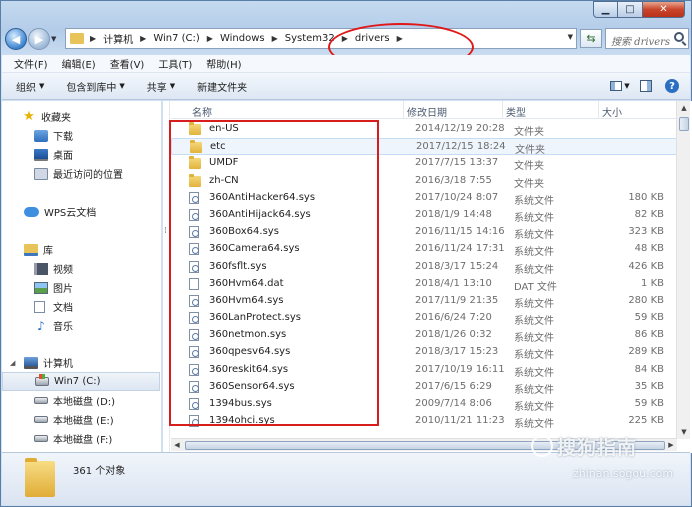 This screenshot has width=692, height=507. I want to click on recent-pages-dropdown: ▼, so click(56, 39).